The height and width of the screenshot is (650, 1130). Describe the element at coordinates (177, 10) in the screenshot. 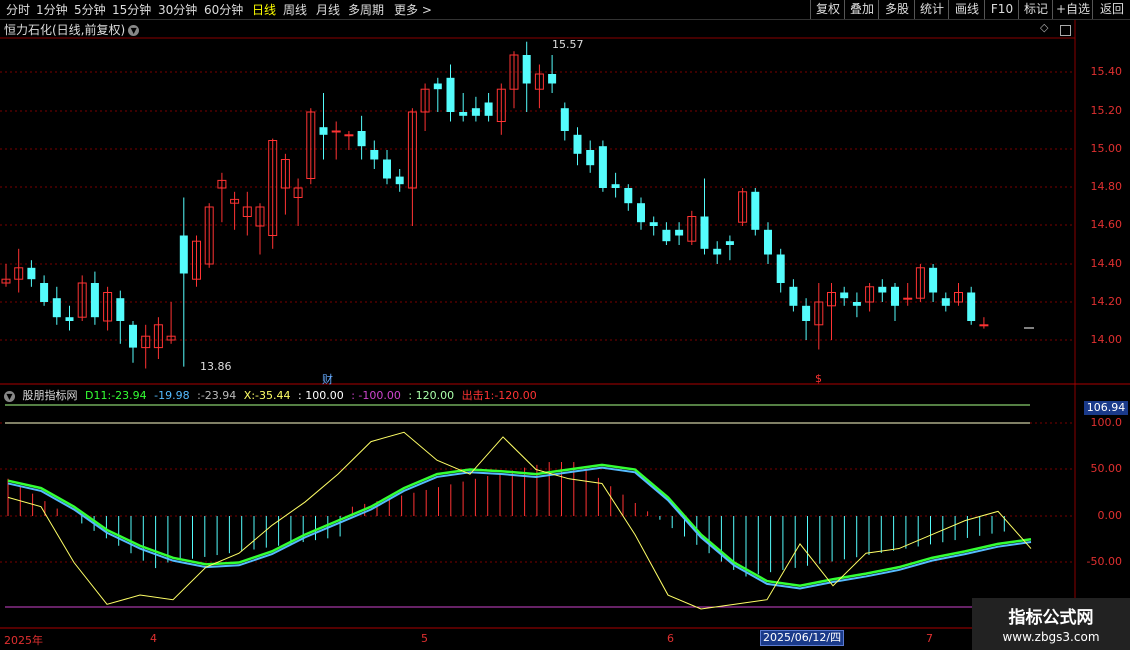

I see `tab-30min: 30分钟` at that location.